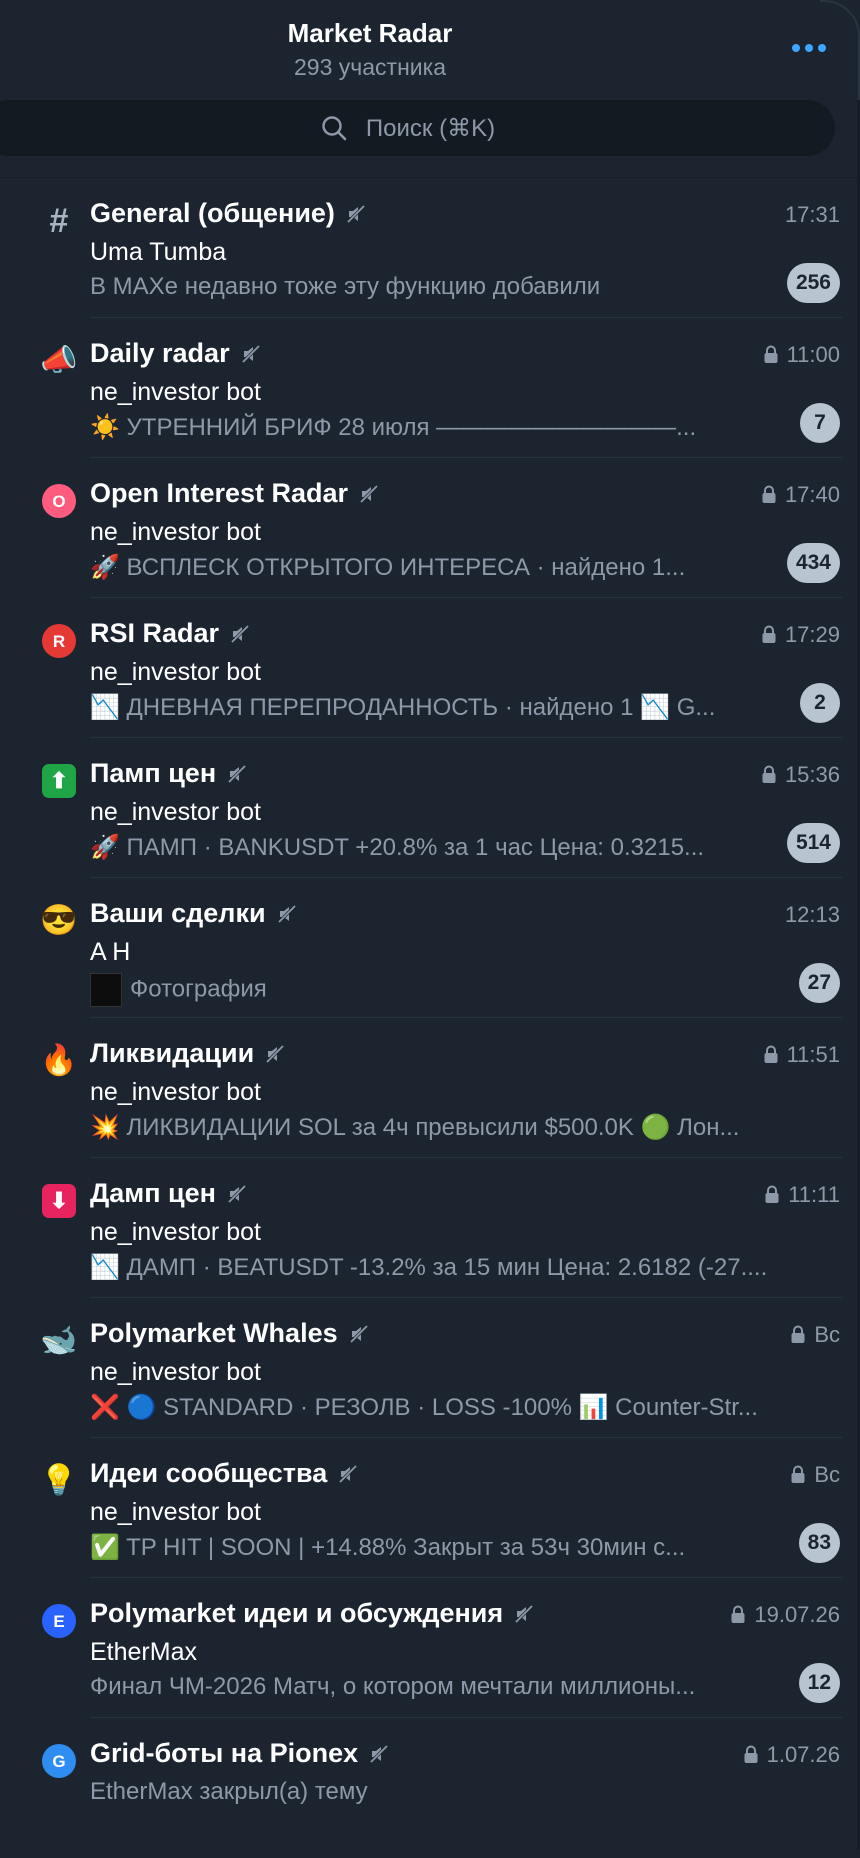 Image resolution: width=860 pixels, height=1858 pixels. I want to click on unread-badge: 83, so click(819, 1543).